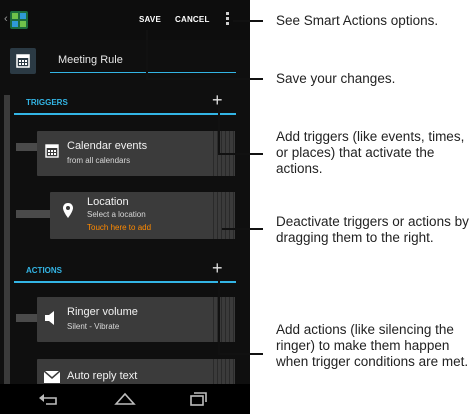 This screenshot has height=414, width=474. What do you see at coordinates (197, 399) in the screenshot?
I see `recent-apps-icon` at bounding box center [197, 399].